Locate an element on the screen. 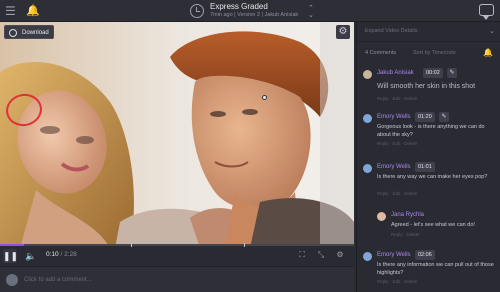 The image size is (500, 292). player-controls: ❚❚ 🔈 0:10 / 2:28 ⛶ ⤡ ⚙ is located at coordinates (177, 254).